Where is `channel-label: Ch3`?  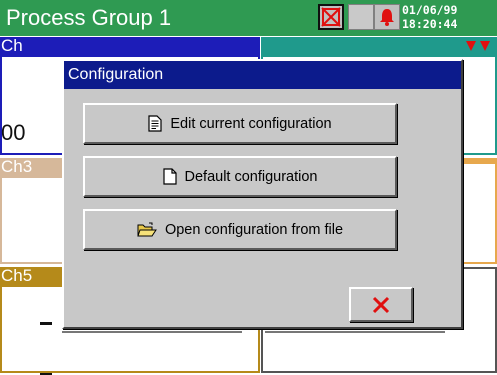 channel-label: Ch3 is located at coordinates (17, 166).